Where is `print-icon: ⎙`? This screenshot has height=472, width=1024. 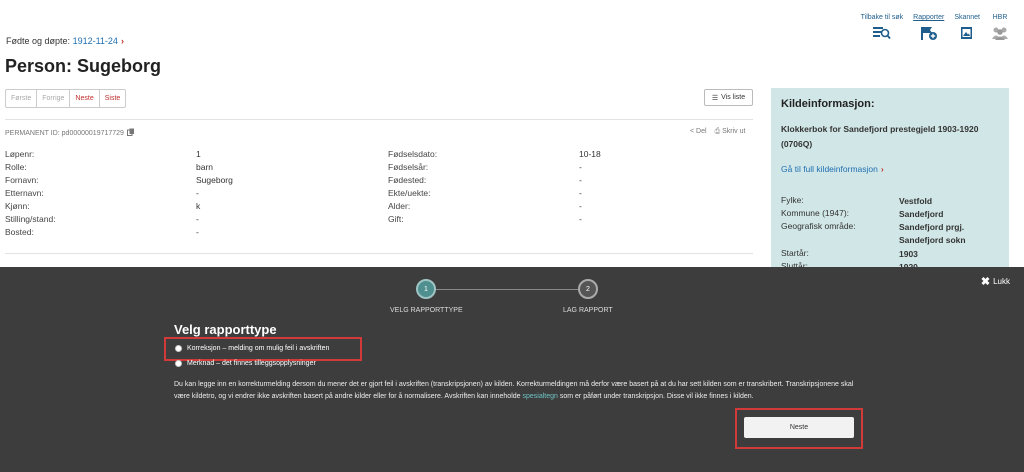
print-icon: ⎙ is located at coordinates (717, 131).